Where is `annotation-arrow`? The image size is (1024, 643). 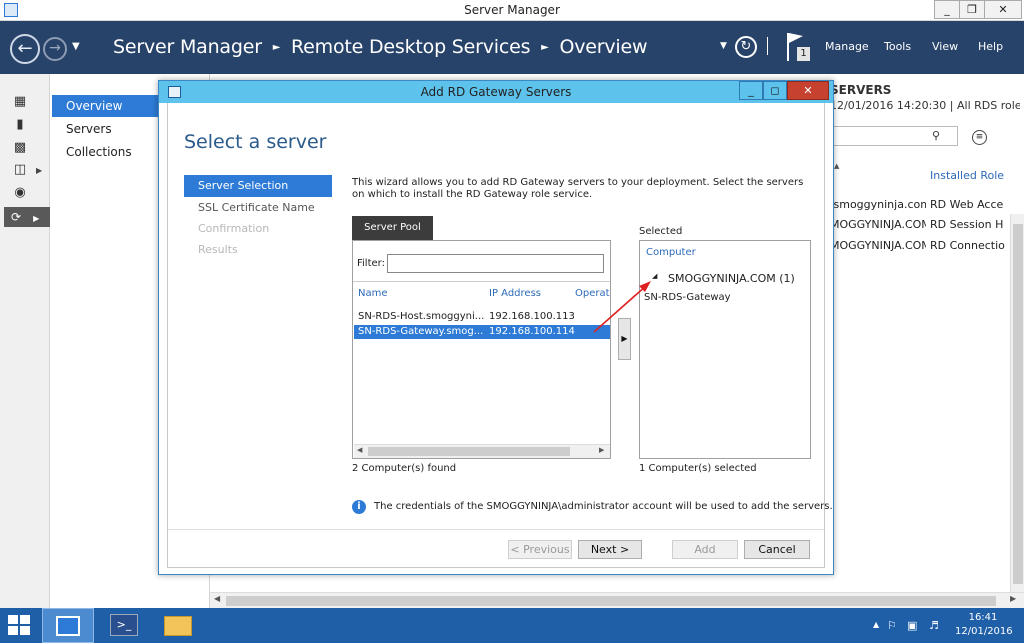 annotation-arrow is located at coordinates (622, 307).